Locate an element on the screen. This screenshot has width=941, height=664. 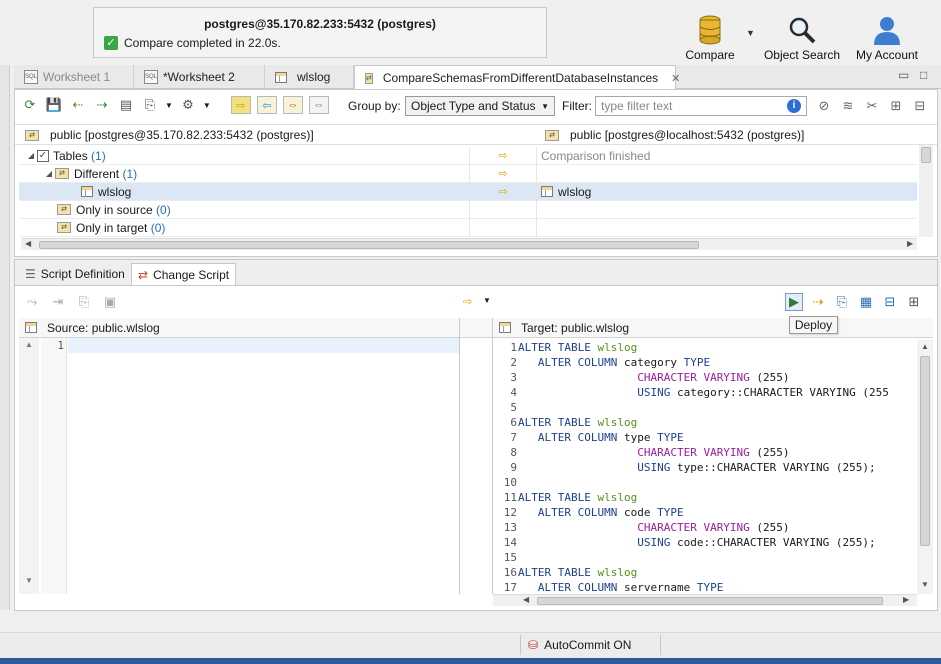
target-hscroll-thumb is located at coordinates (710, 601).